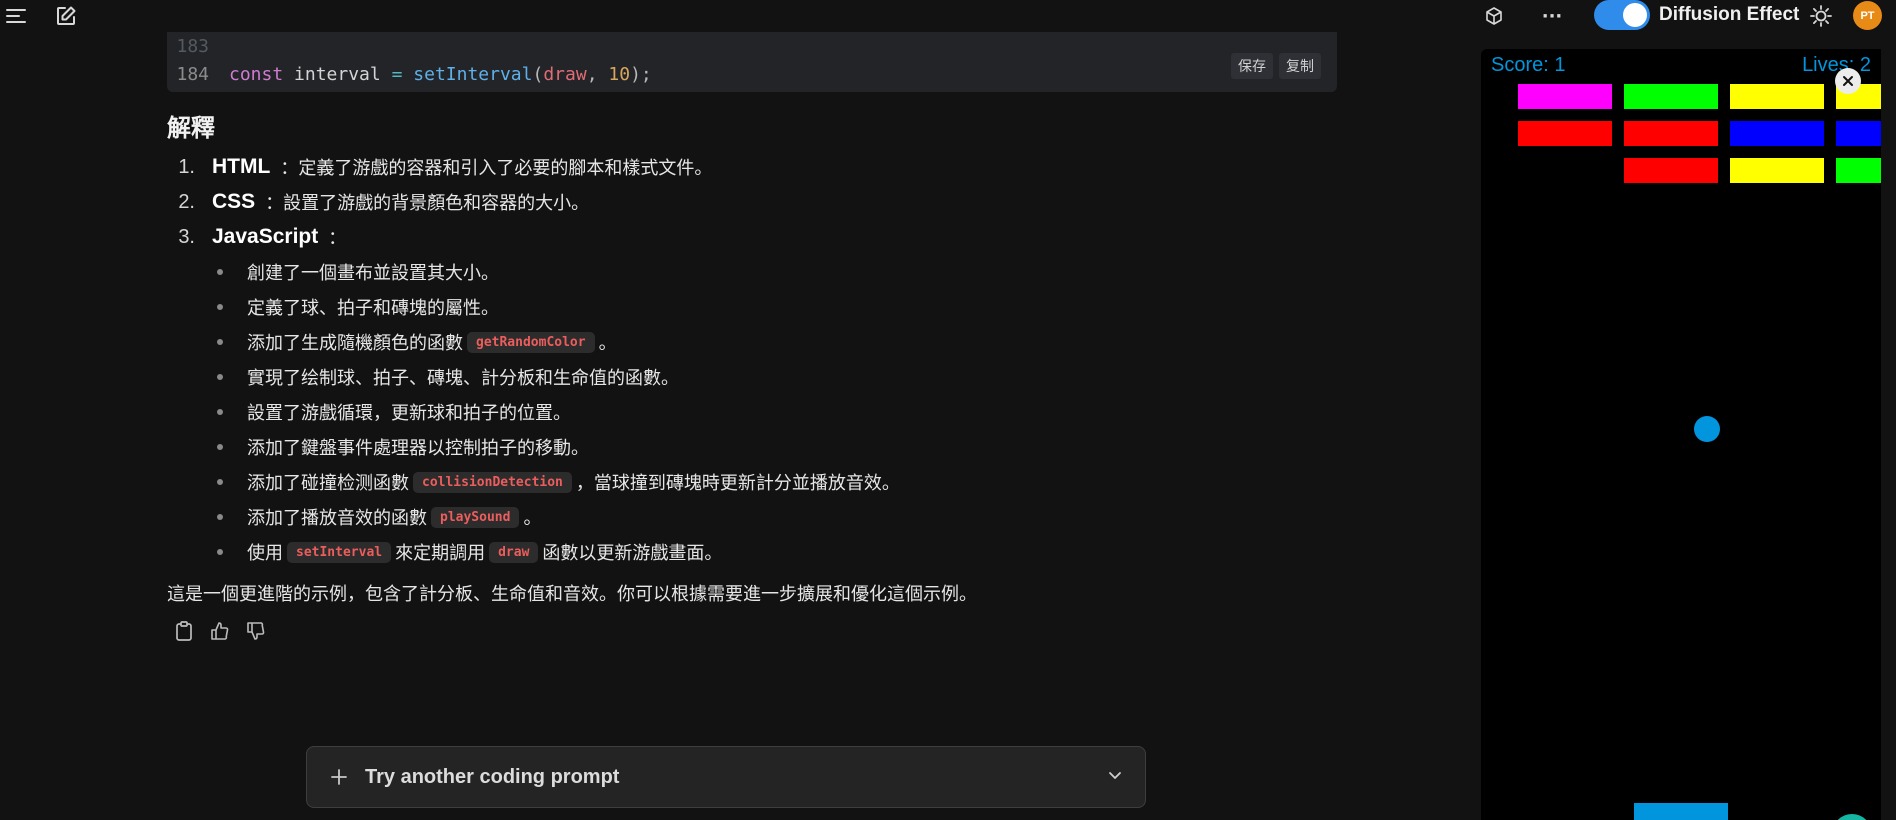 The height and width of the screenshot is (820, 1896). Describe the element at coordinates (496, 168) in the screenshot. I see `list-item-text: ：定義了游戲的容器和引入了必要的腳本和樣式文件。` at that location.